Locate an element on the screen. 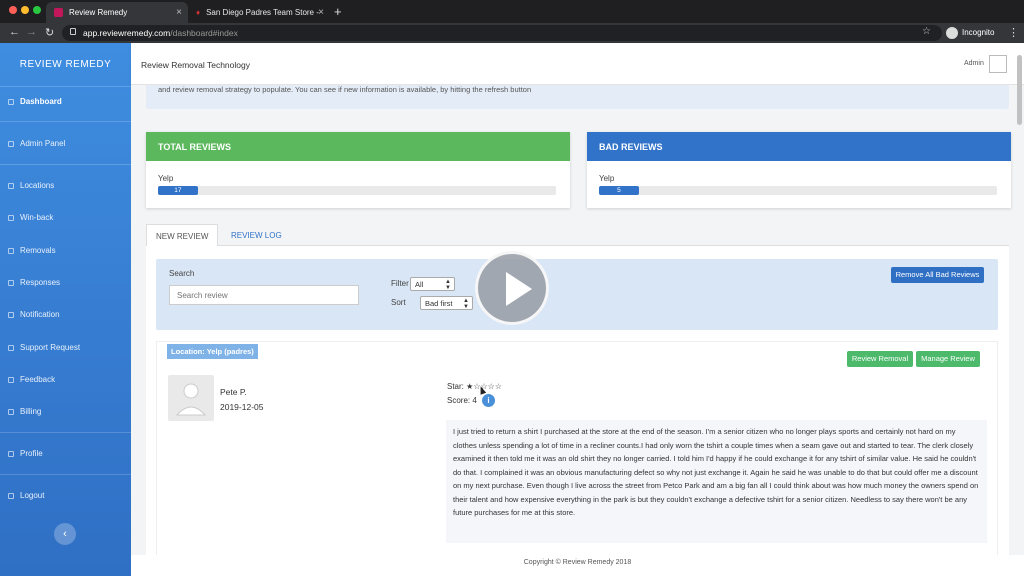 Image resolution: width=1024 pixels, height=576 pixels. review-tabs: NEW REVIEW REVIEW LOG is located at coordinates (577, 235).